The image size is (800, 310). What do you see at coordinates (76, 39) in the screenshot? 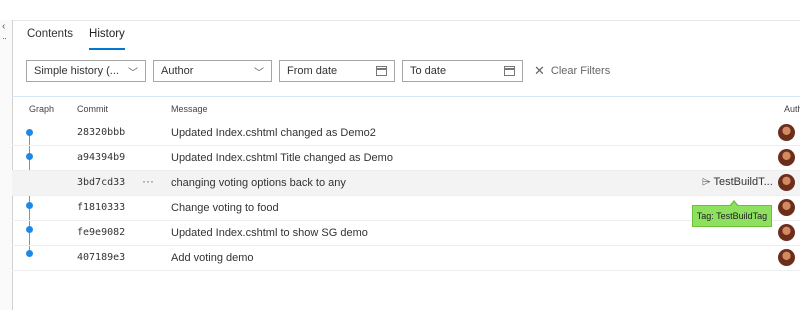
I see `tab-bar: Contents History` at bounding box center [76, 39].